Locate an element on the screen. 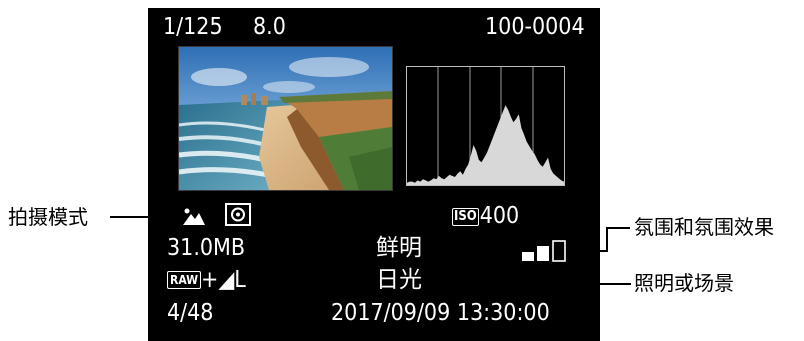 Image resolution: width=804 pixels, height=341 pixels. iso-badge: ISO is located at coordinates (465, 217).